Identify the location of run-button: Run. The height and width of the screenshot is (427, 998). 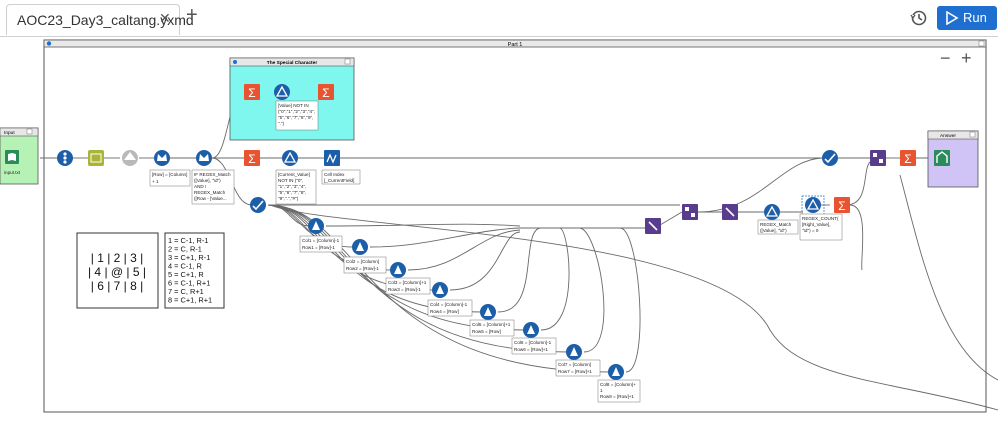
(967, 18).